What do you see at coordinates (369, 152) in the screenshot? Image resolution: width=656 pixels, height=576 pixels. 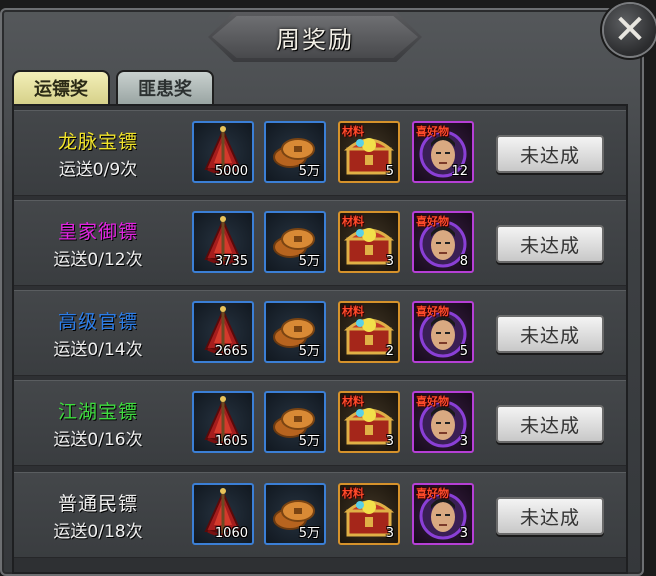 I see `material-chest-item: 材料 5` at bounding box center [369, 152].